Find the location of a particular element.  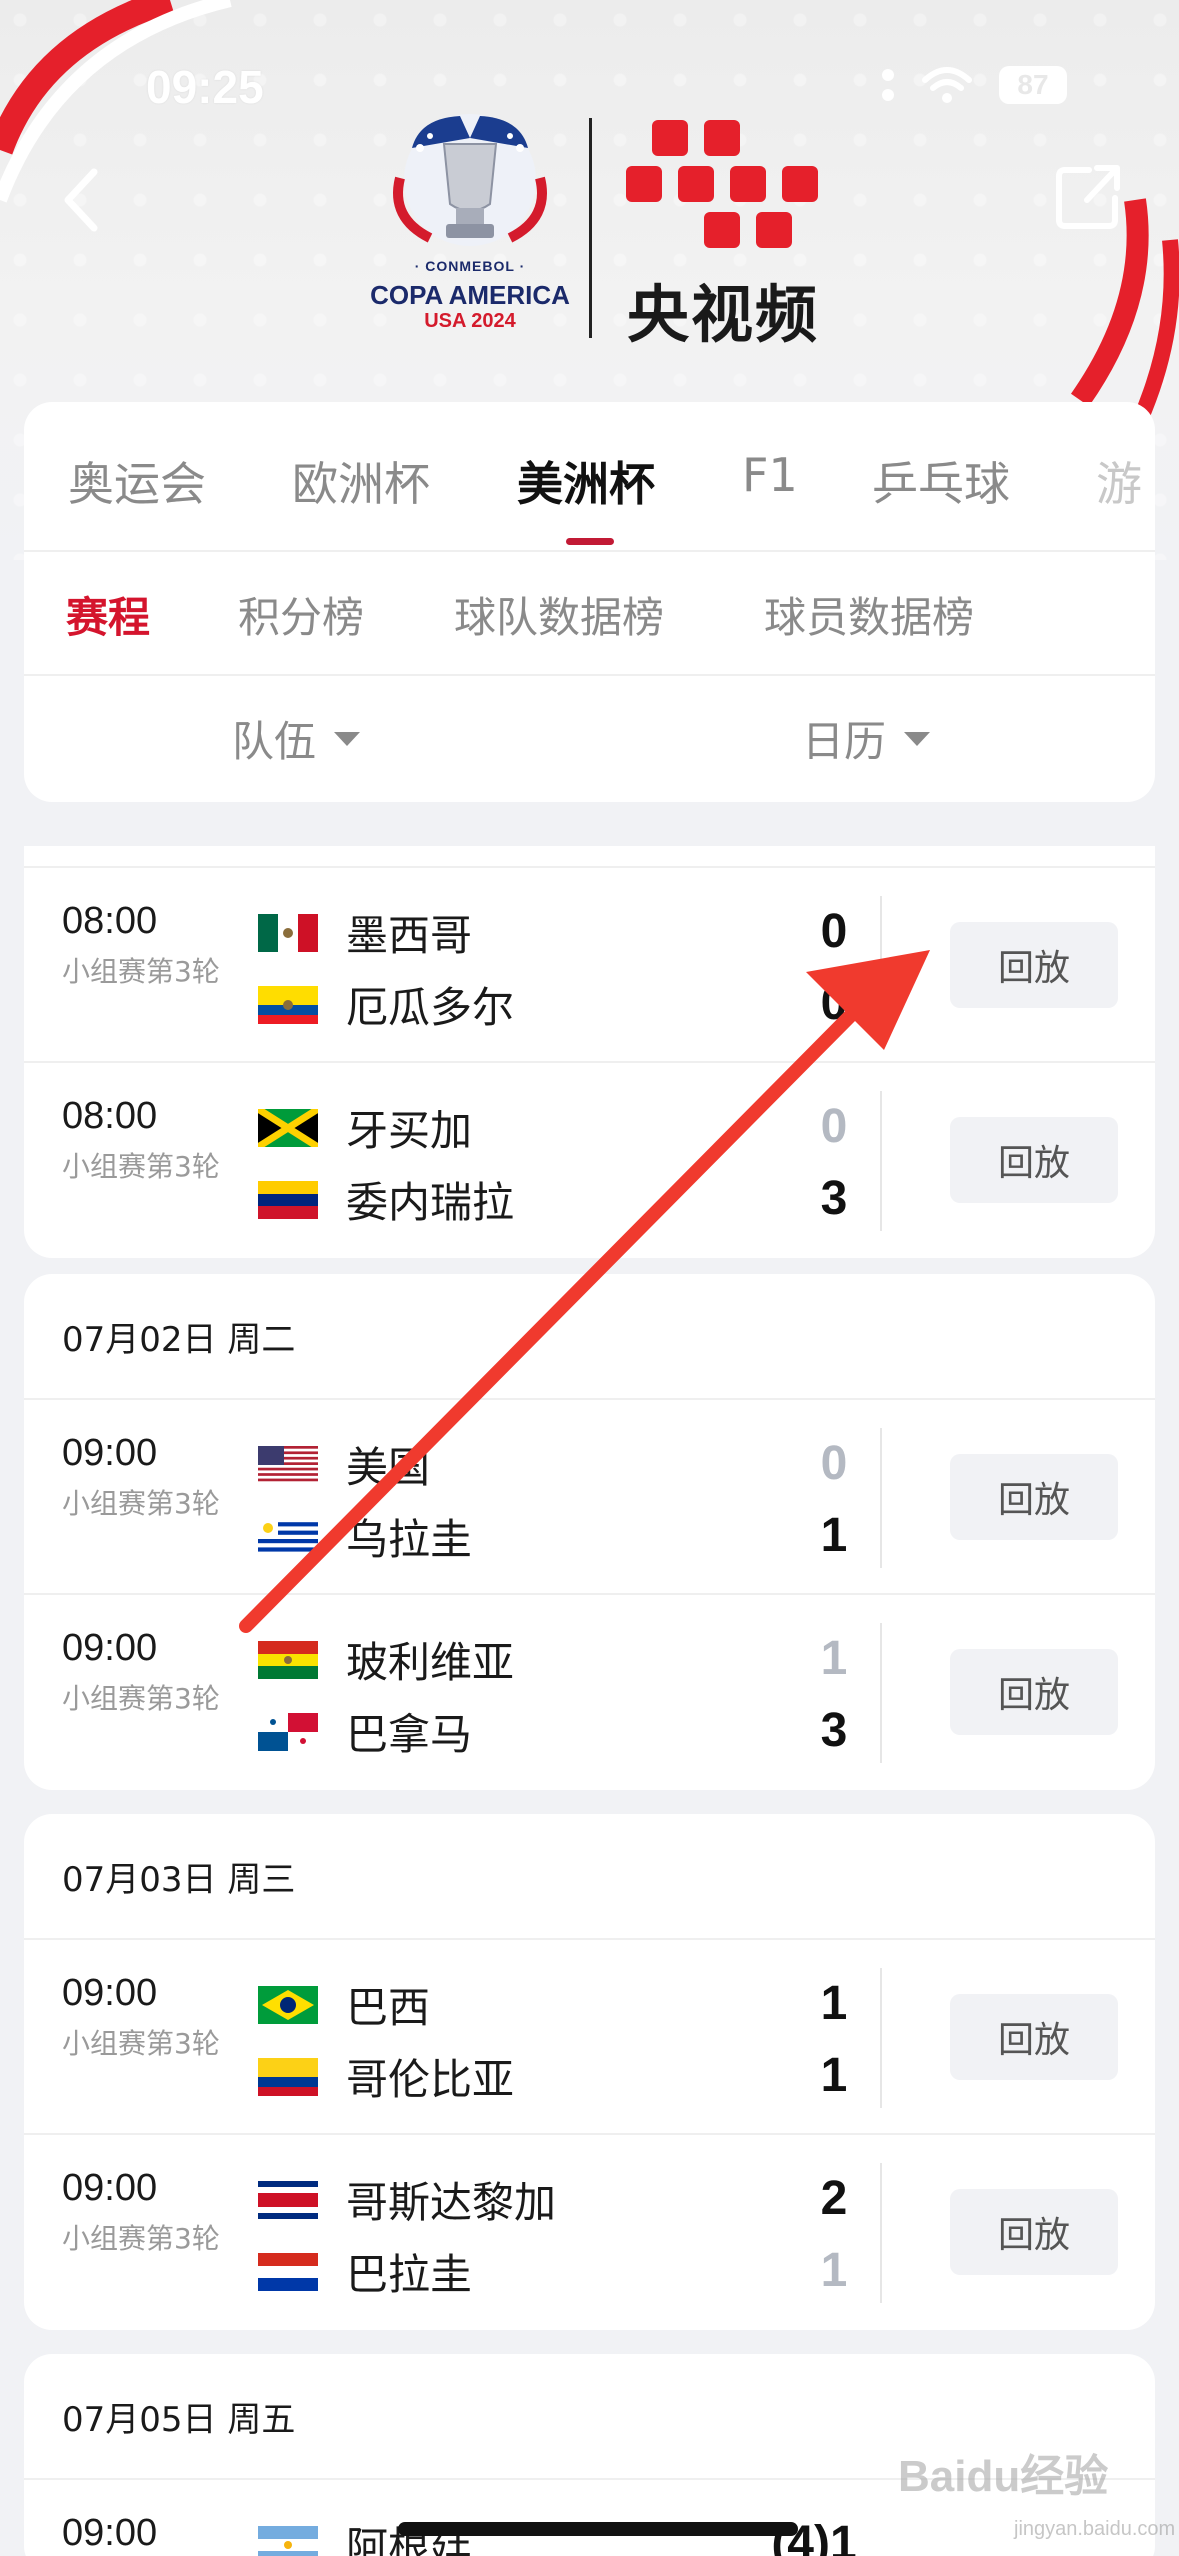

uruguay-flag-icon is located at coordinates (288, 1536).